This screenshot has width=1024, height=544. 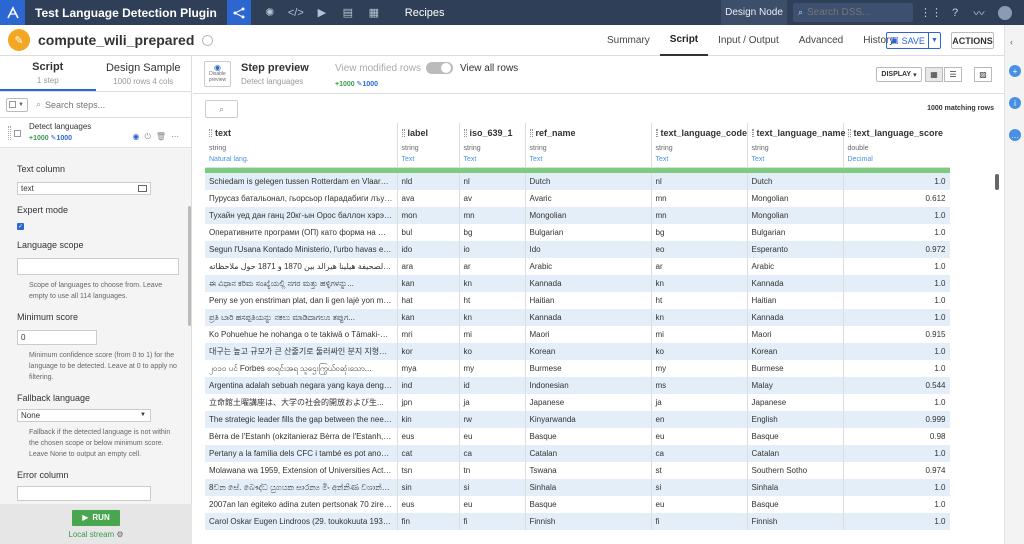 What do you see at coordinates (428, 266) in the screenshot?
I see `cell-label: ara` at bounding box center [428, 266].